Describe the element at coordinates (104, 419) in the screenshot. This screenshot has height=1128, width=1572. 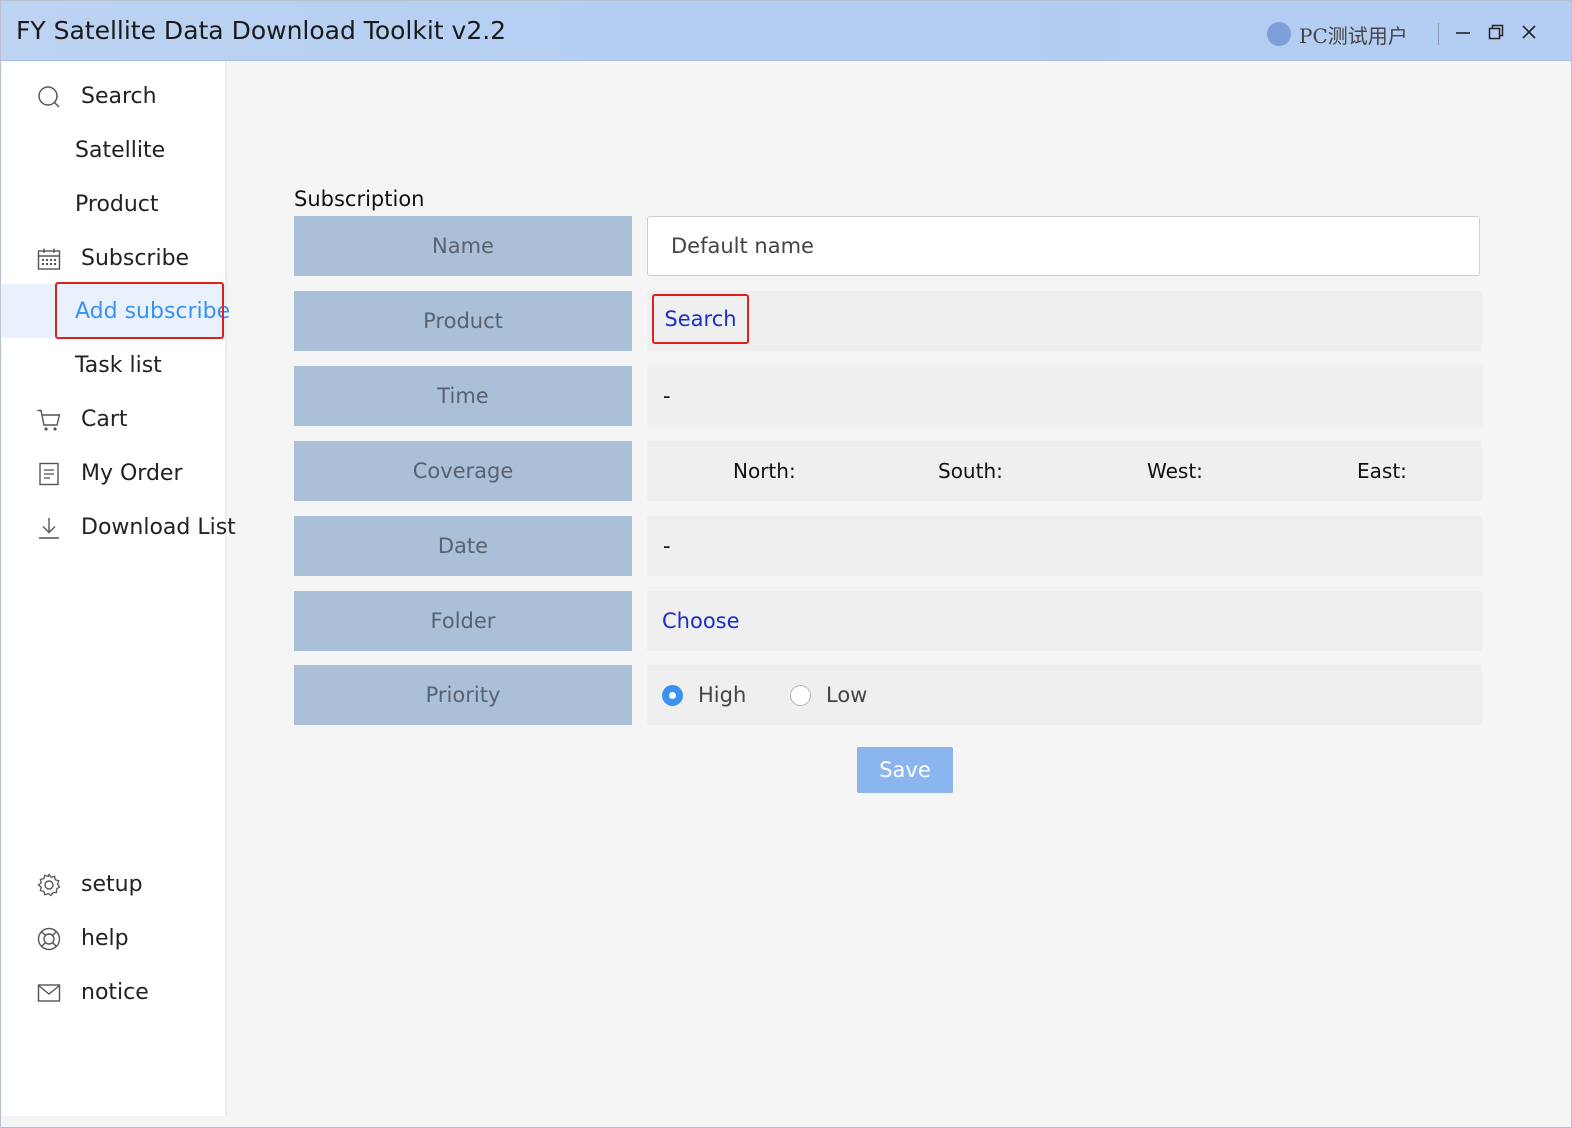
I see `sidebar-item-label: Cart` at that location.